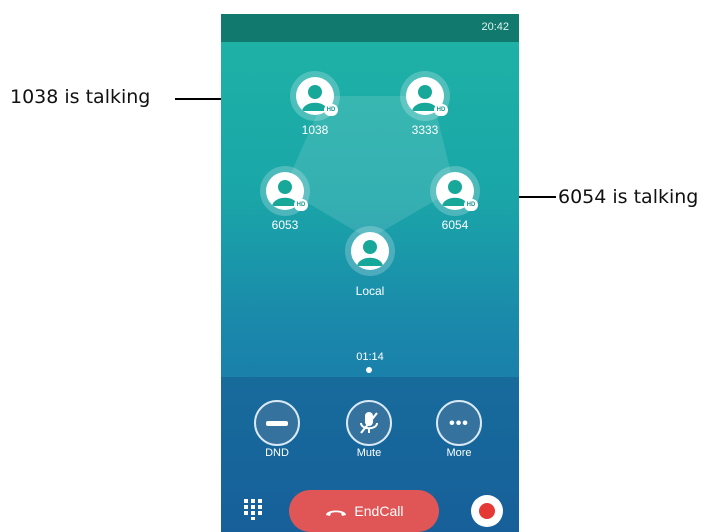  I want to click on participant-1038: HD 1038, so click(315, 104).